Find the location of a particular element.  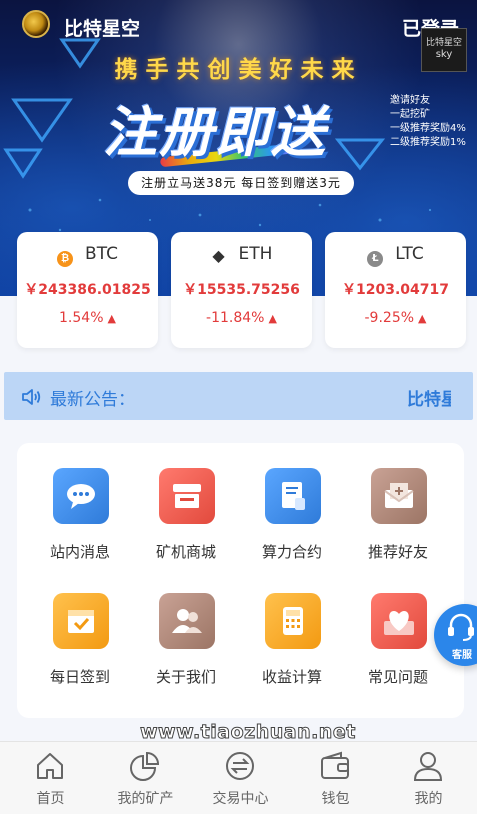

coin-price: ￥1203.04717 is located at coordinates (395, 290).